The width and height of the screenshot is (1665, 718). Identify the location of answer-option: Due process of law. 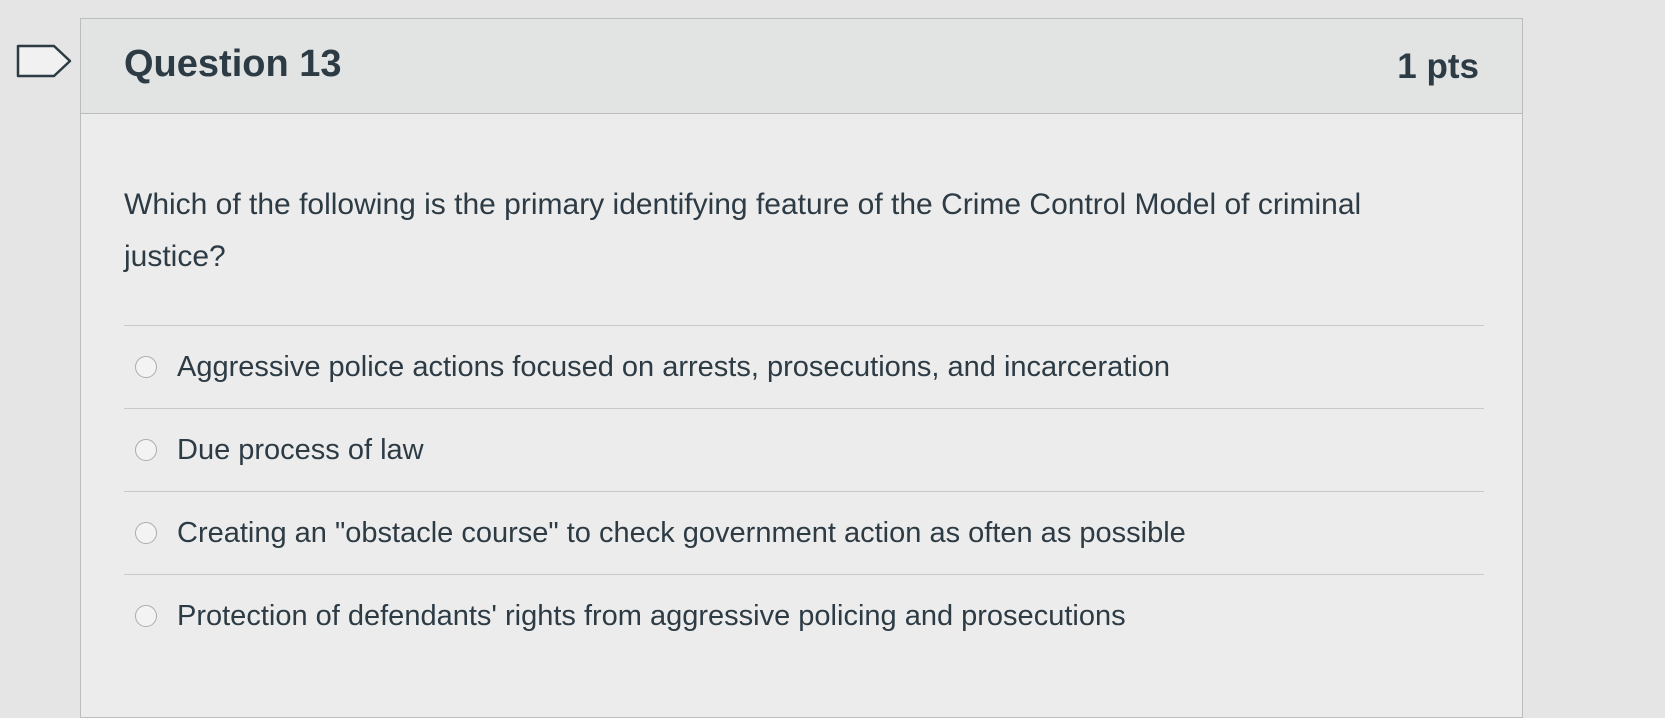
(804, 449).